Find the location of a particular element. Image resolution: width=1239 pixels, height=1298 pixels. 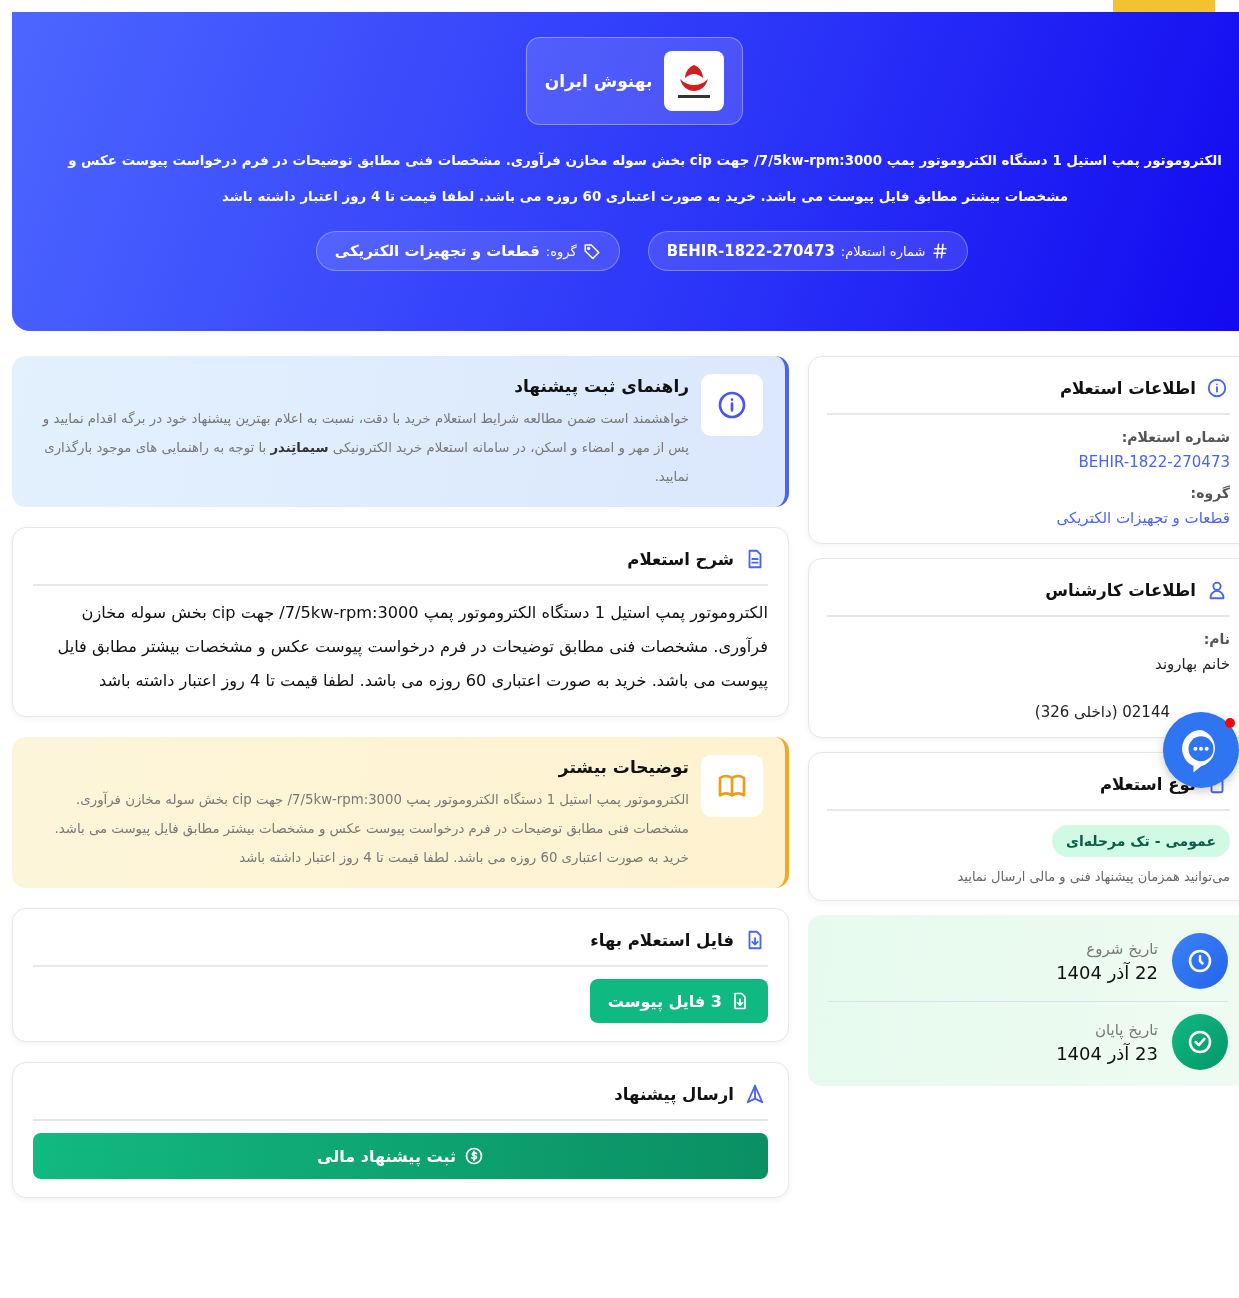

callout-title: توضیحات بیشتر is located at coordinates (623, 767).